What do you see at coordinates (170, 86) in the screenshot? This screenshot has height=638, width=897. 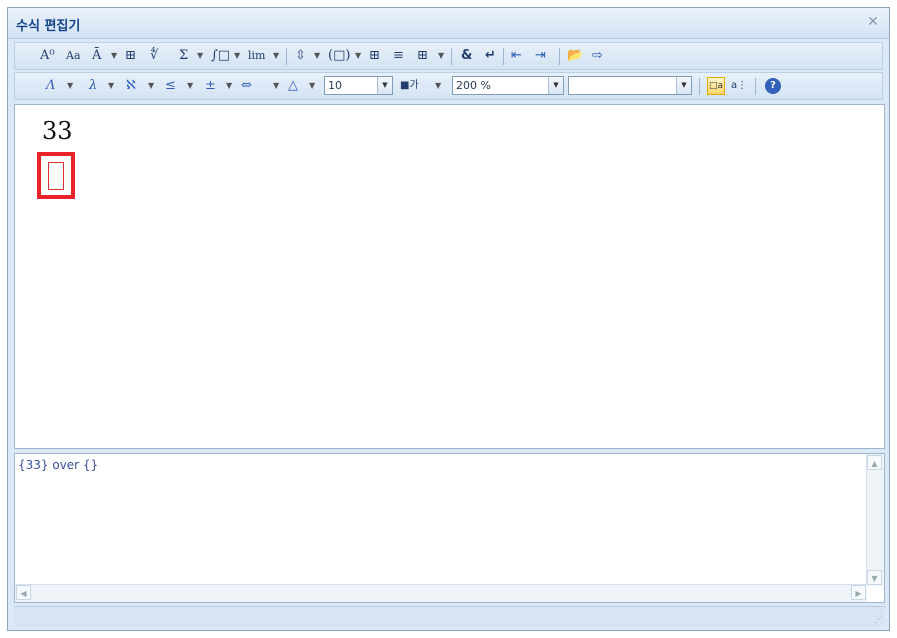 I see `relation-icon: ≤` at bounding box center [170, 86].